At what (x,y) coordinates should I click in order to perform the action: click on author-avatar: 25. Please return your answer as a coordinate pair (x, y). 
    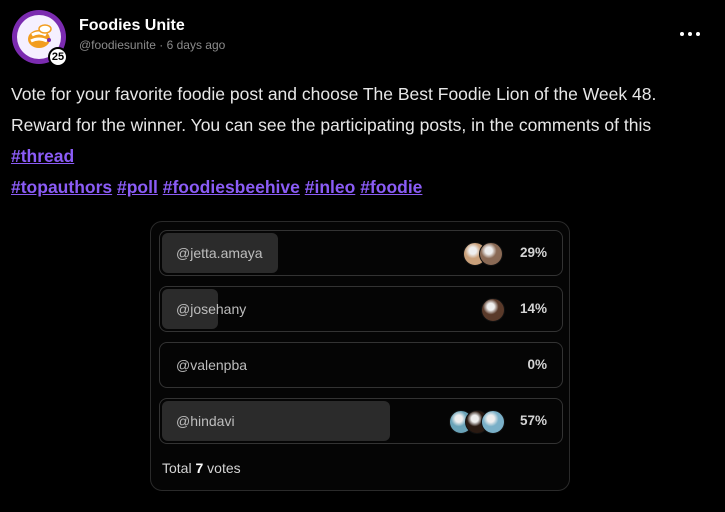
    Looking at the image, I should click on (40, 38).